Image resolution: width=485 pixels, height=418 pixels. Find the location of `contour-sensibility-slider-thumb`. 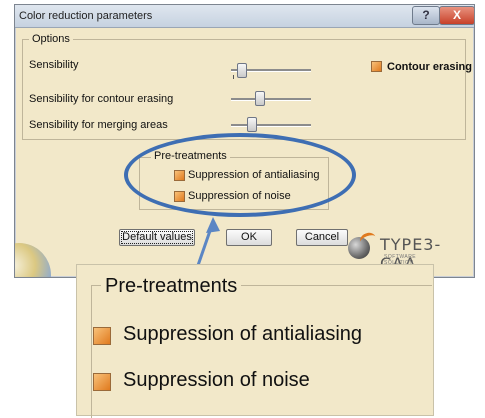

contour-sensibility-slider-thumb is located at coordinates (260, 98).